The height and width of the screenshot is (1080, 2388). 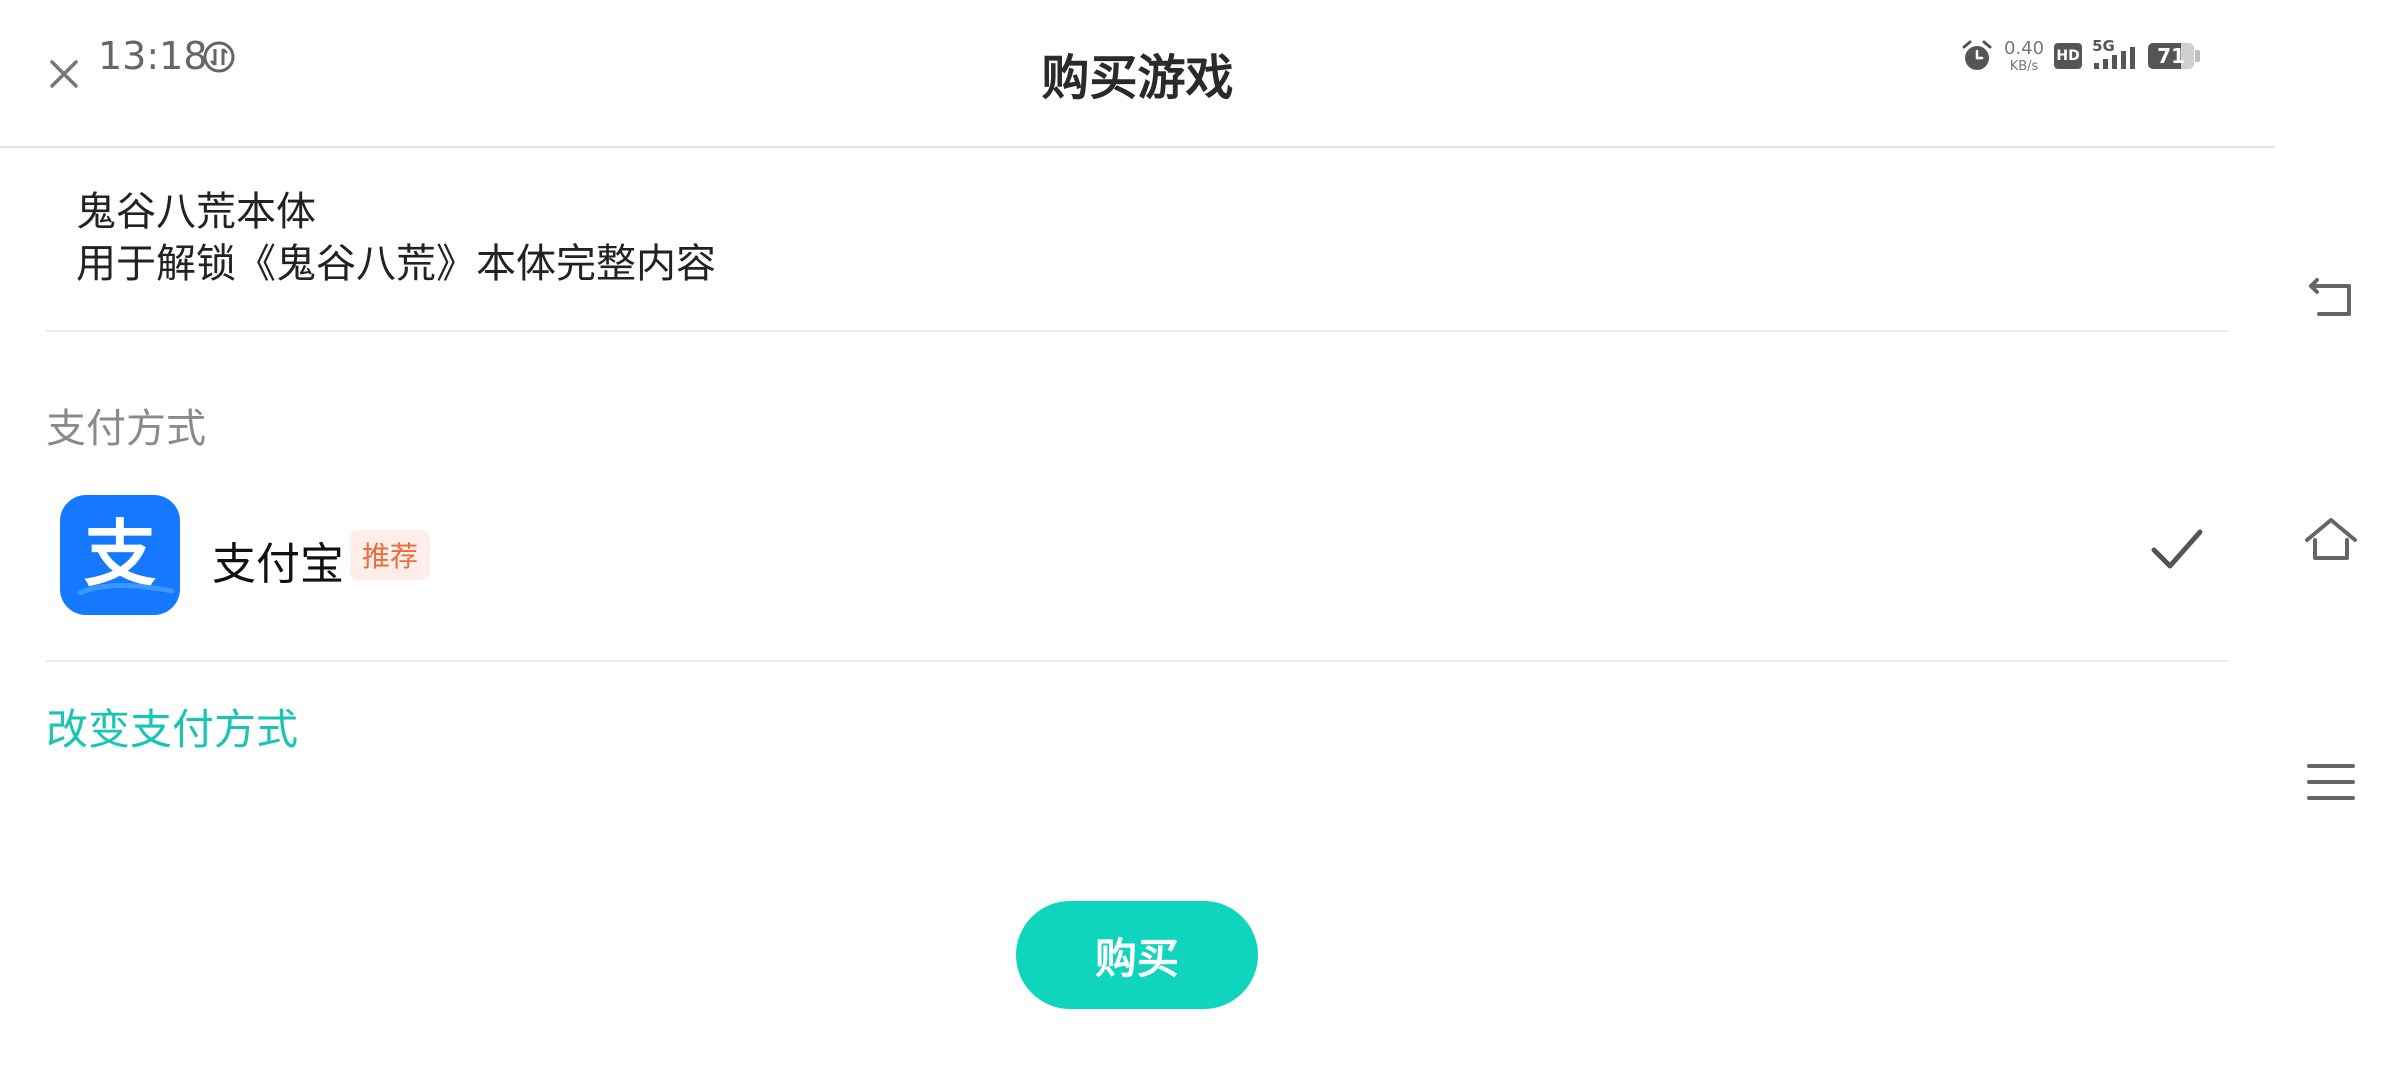 What do you see at coordinates (2331, 782) in the screenshot?
I see `menu-icon` at bounding box center [2331, 782].